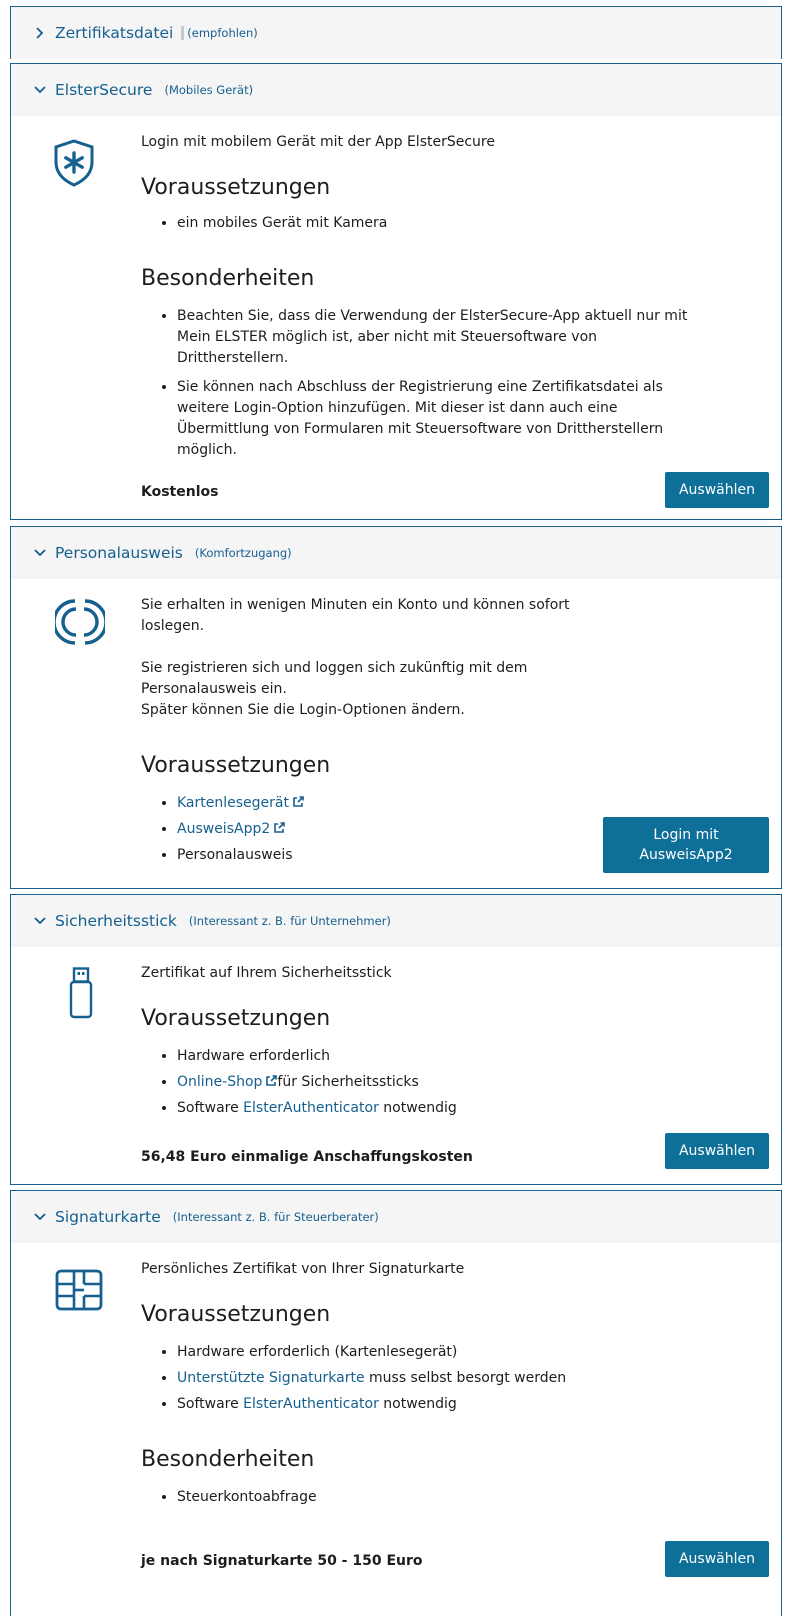  I want to click on list-item-text: für Sicherheitssticks, so click(348, 1082).